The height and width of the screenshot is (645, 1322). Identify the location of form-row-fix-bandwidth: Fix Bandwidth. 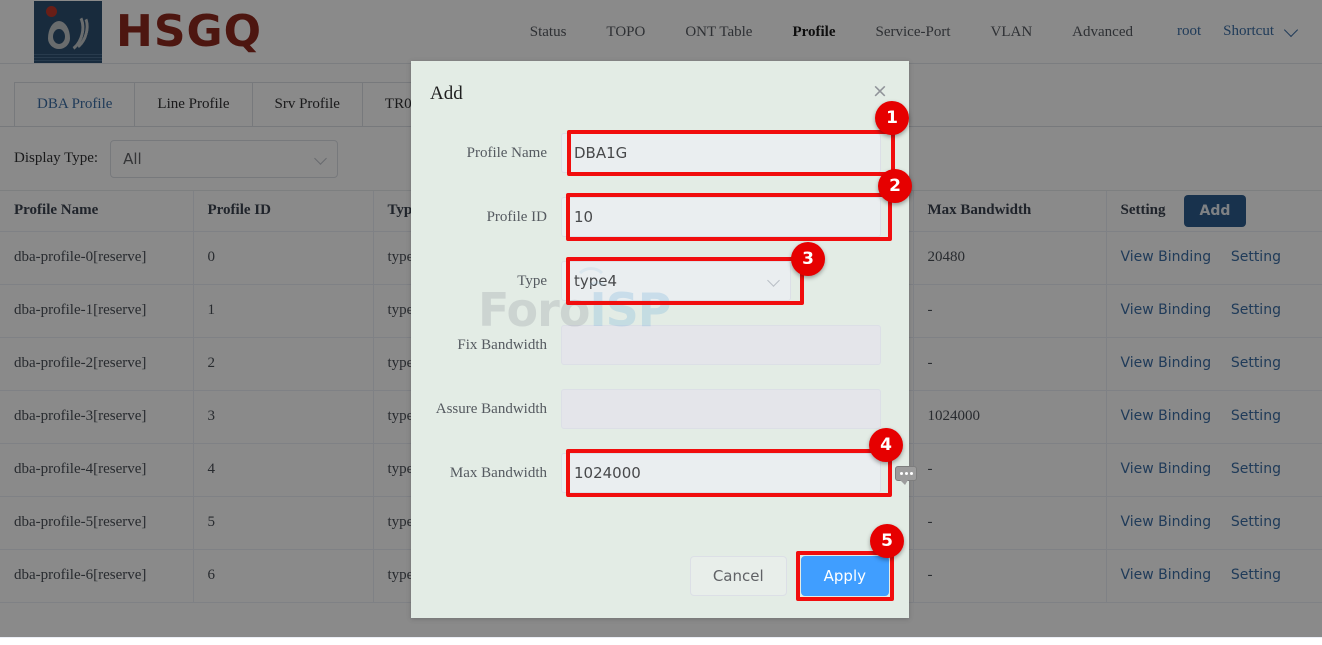
(660, 345).